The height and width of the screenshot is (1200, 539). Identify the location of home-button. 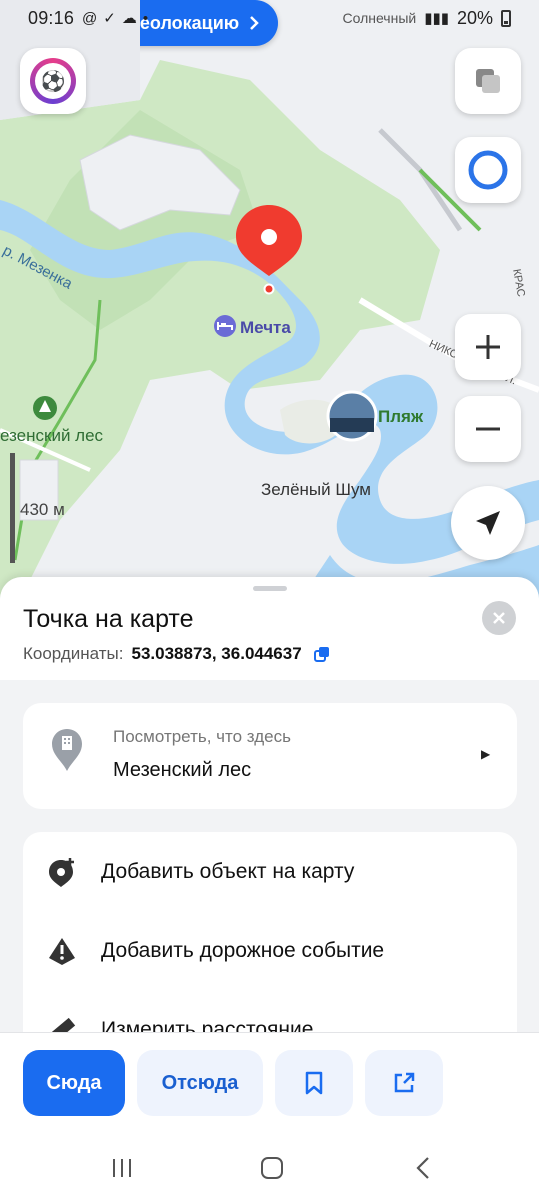
(272, 1168).